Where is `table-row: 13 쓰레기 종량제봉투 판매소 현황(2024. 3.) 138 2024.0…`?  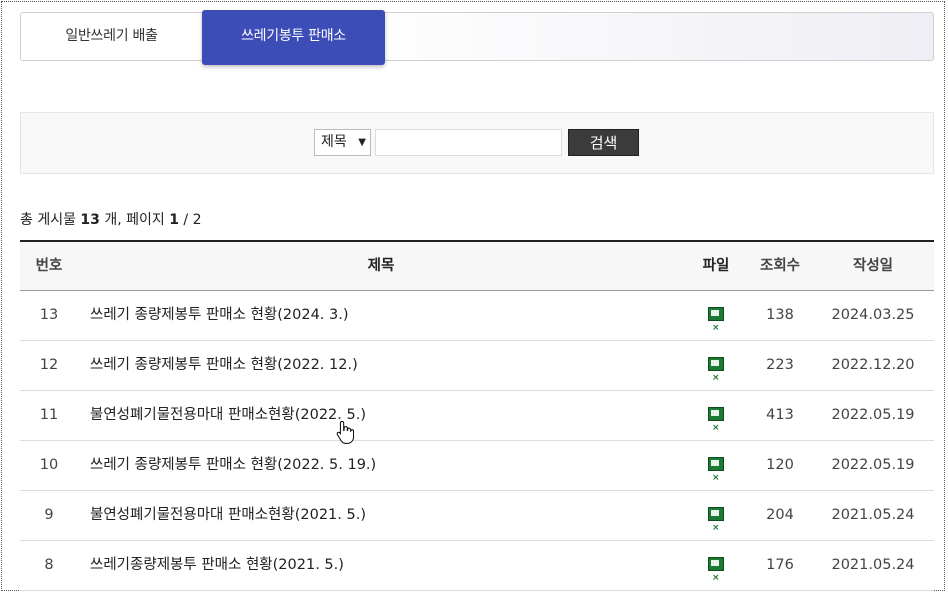 table-row: 13 쓰레기 종량제봉투 판매소 현황(2024. 3.) 138 2024.0… is located at coordinates (477, 321).